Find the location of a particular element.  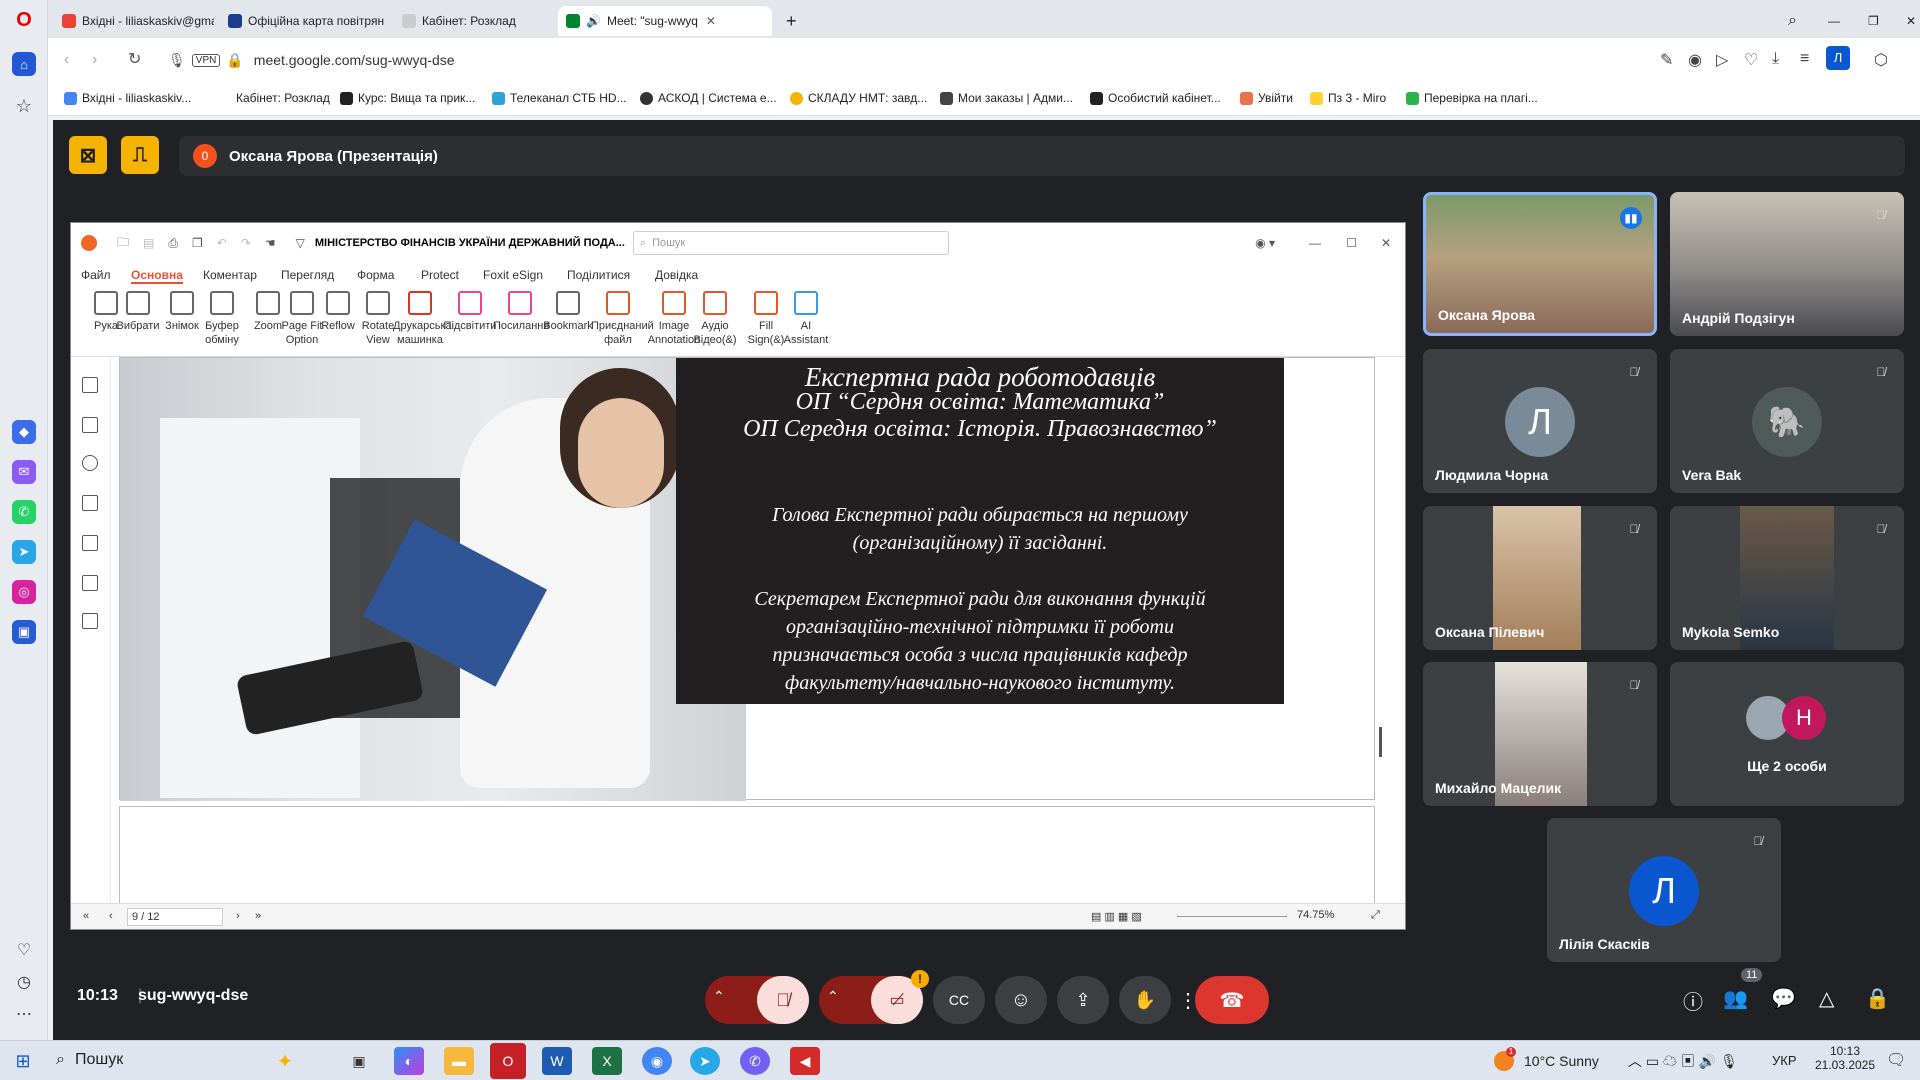

activities-icon: △ is located at coordinates (1826, 998).